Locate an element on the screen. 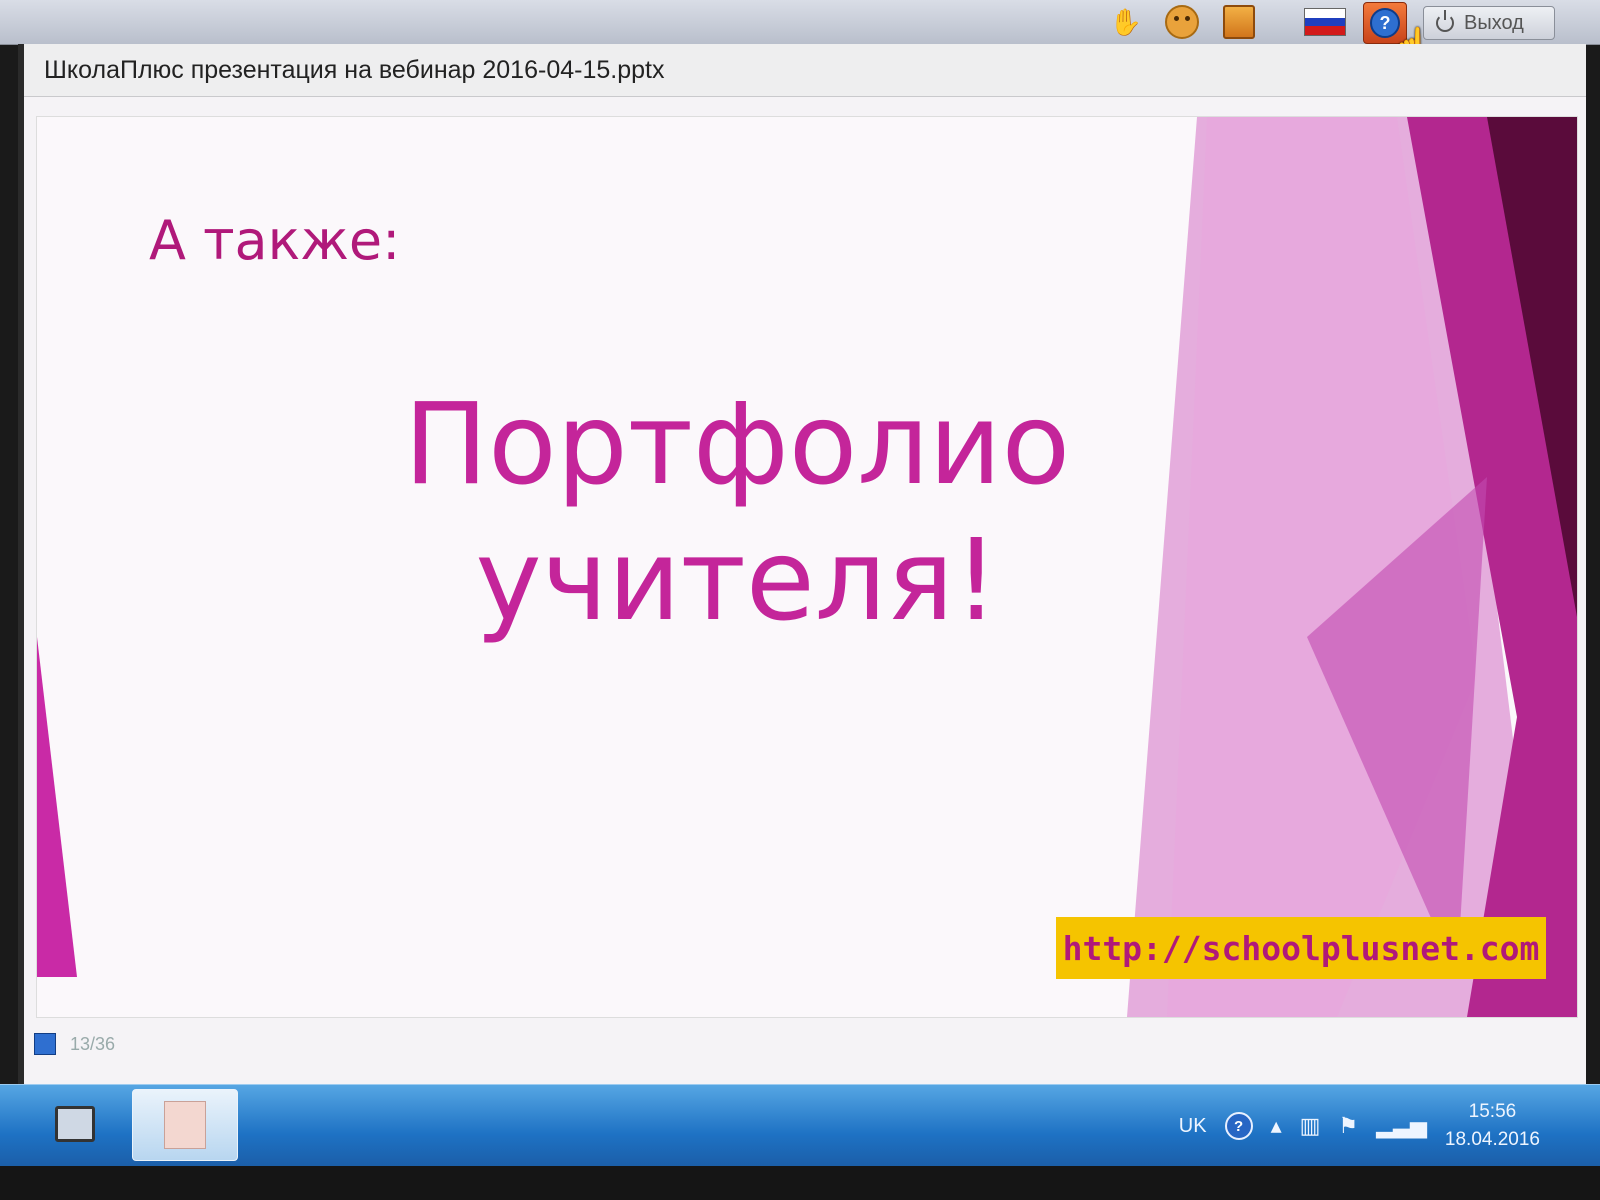 This screenshot has width=1600, height=1200. clock-time: 15:56 is located at coordinates (1492, 1111).